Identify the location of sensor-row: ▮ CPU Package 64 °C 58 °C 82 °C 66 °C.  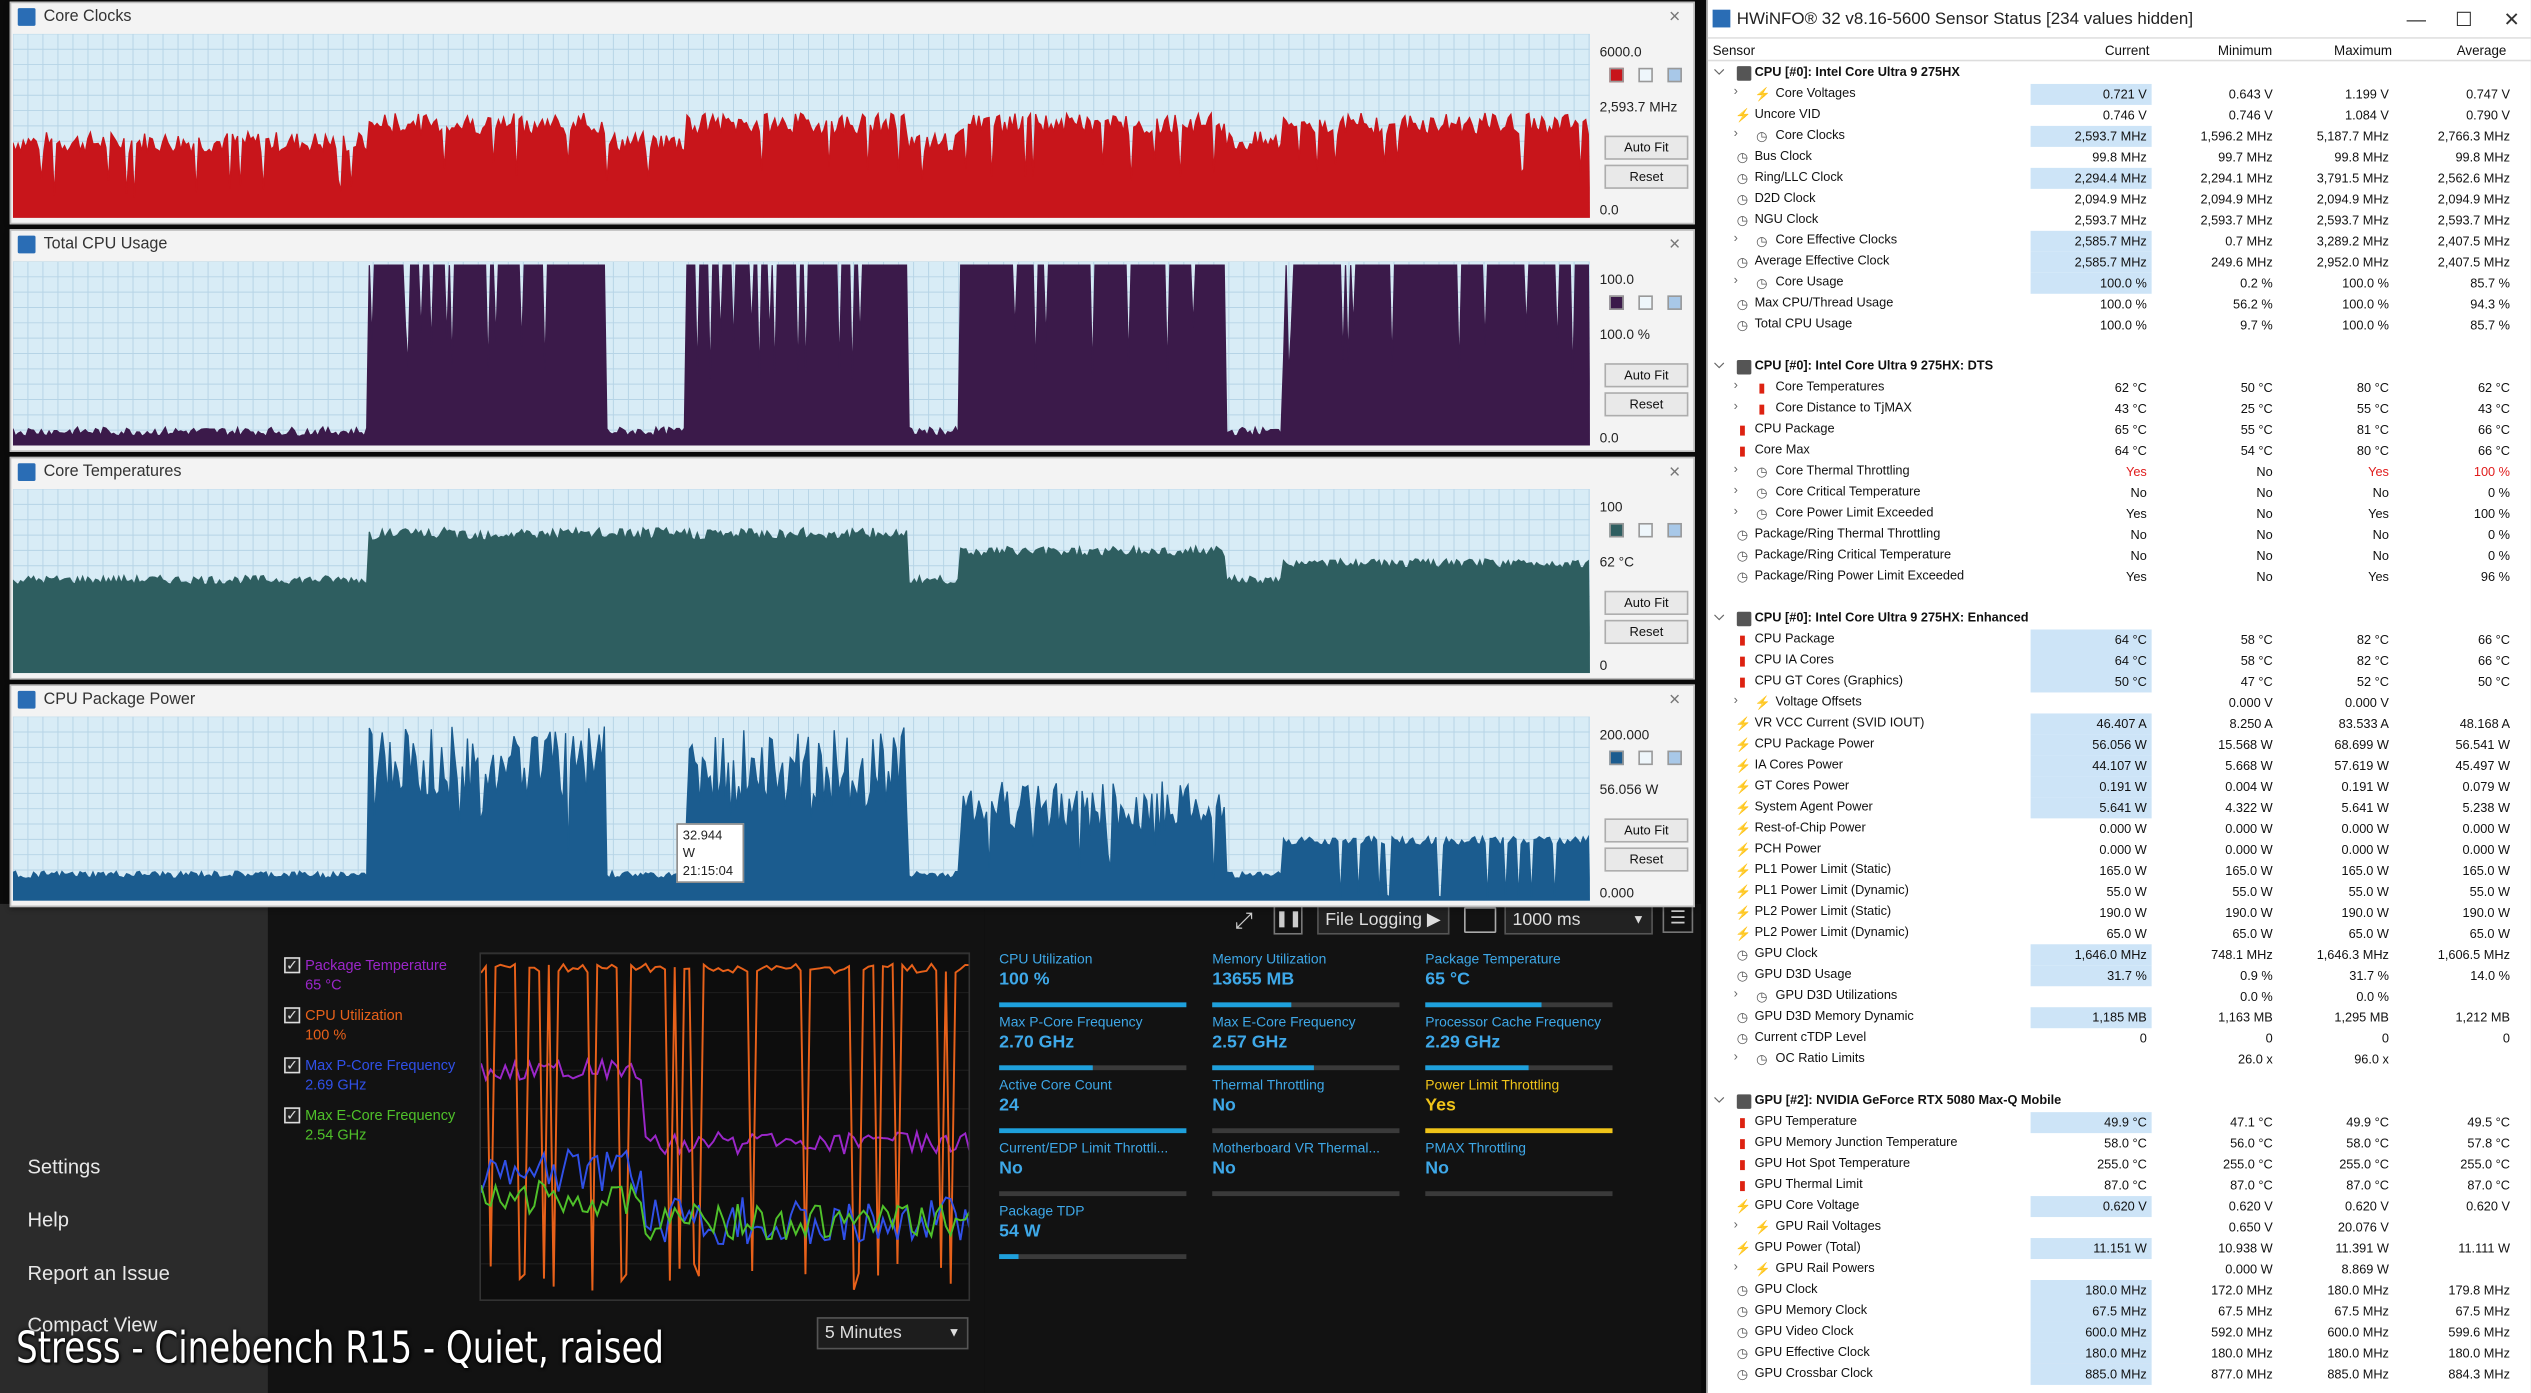
(2119, 640).